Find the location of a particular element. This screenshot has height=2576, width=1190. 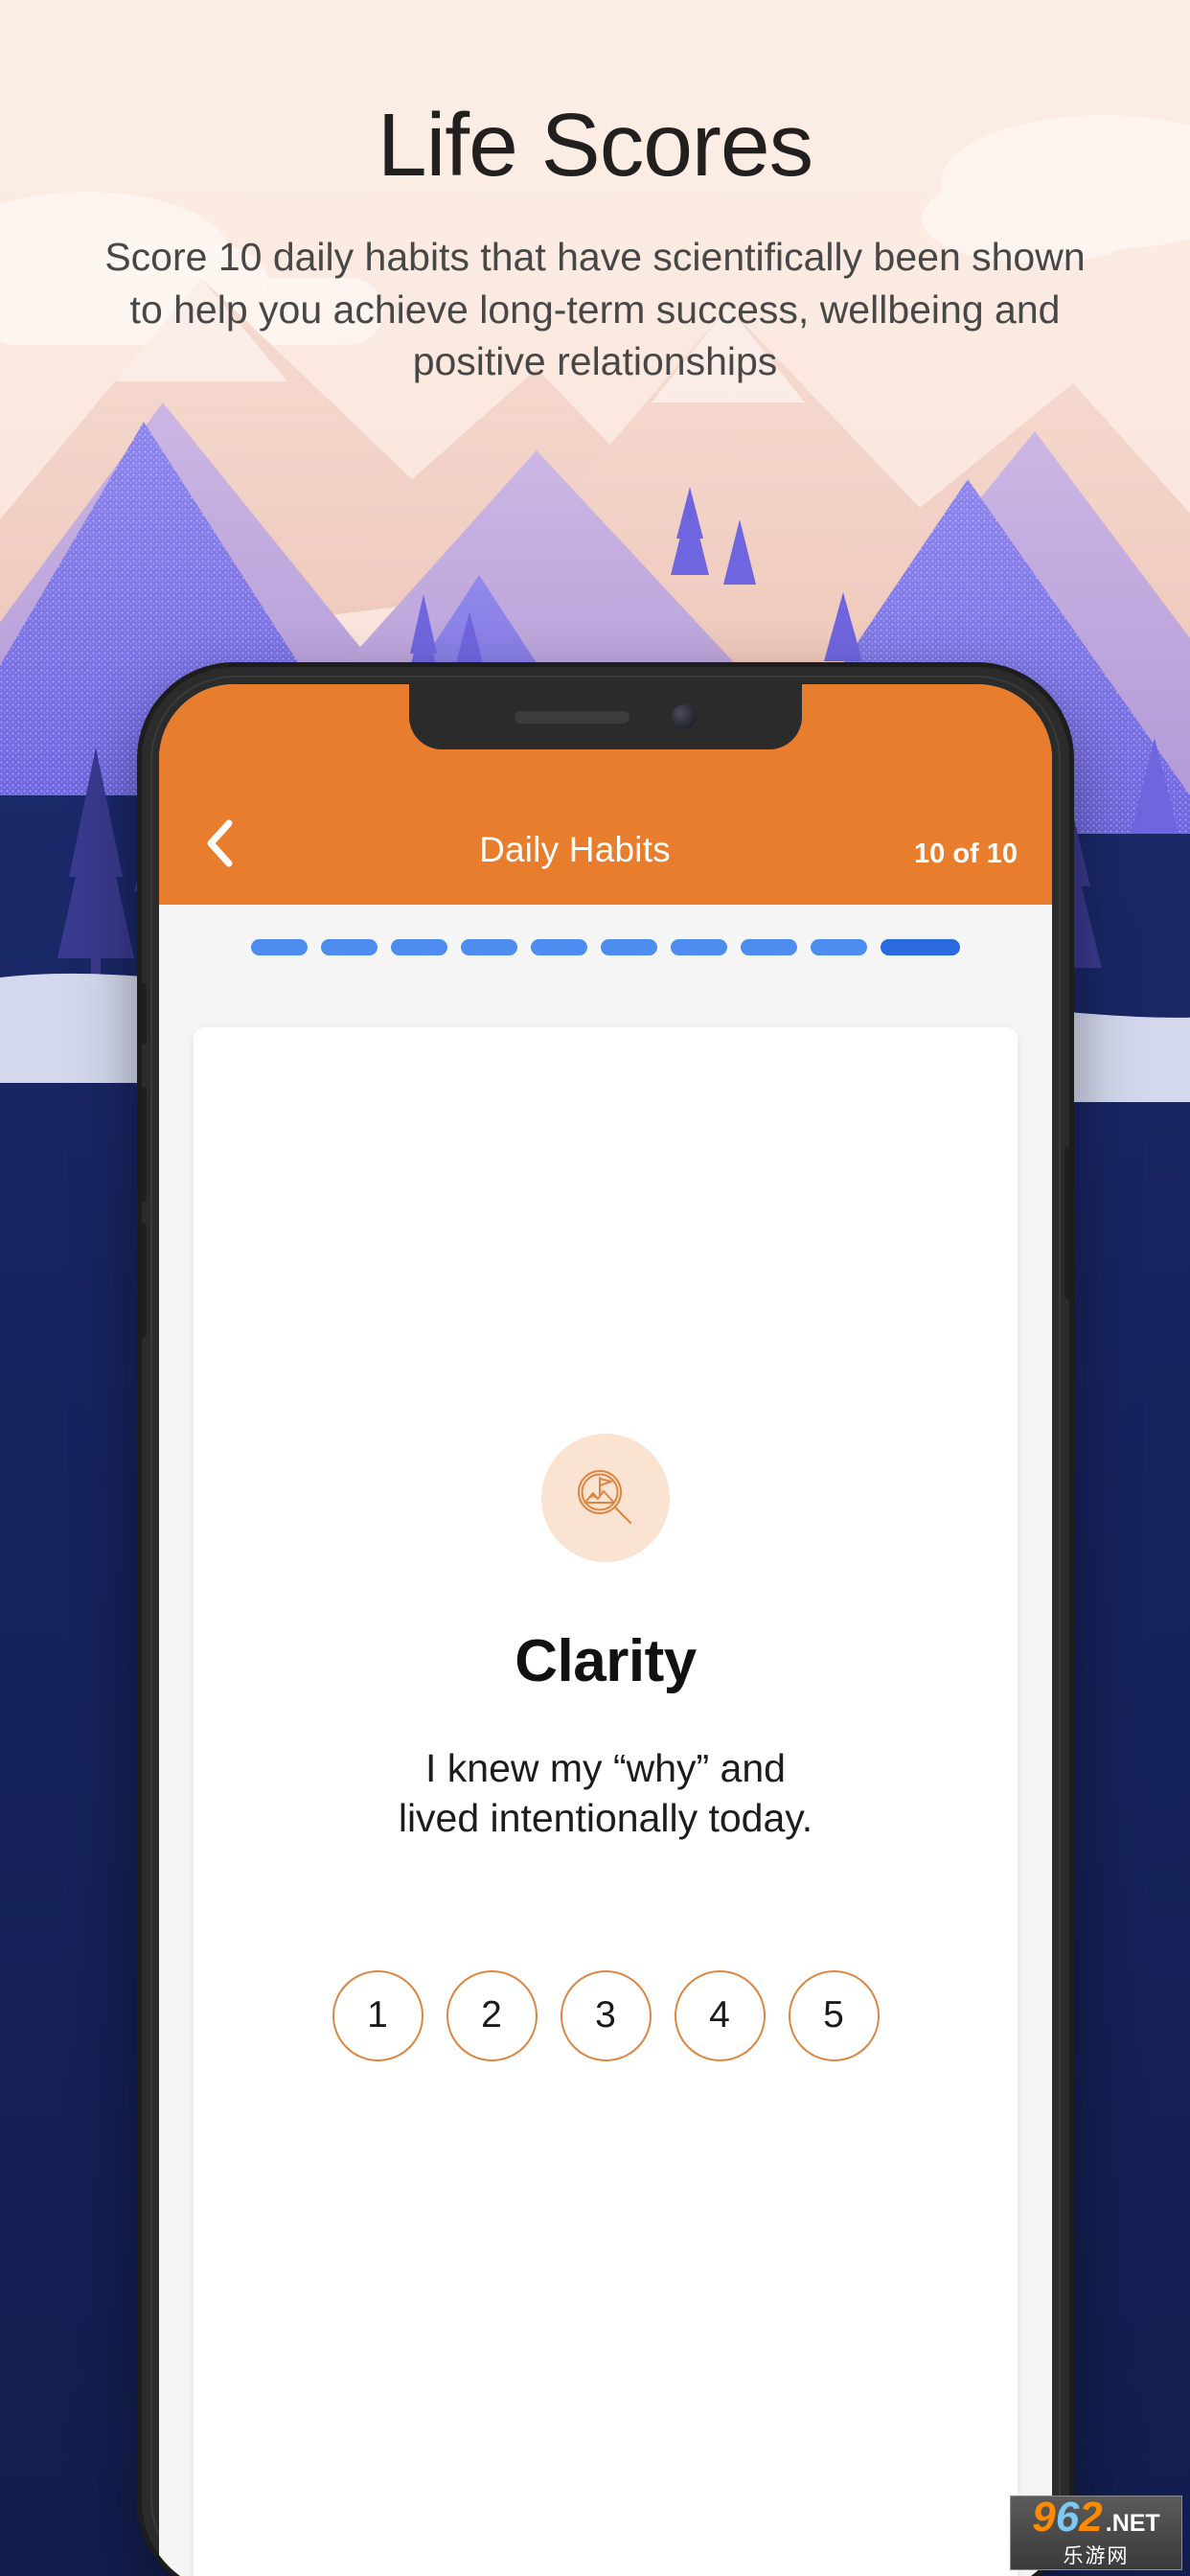

front-camera-icon is located at coordinates (684, 716).